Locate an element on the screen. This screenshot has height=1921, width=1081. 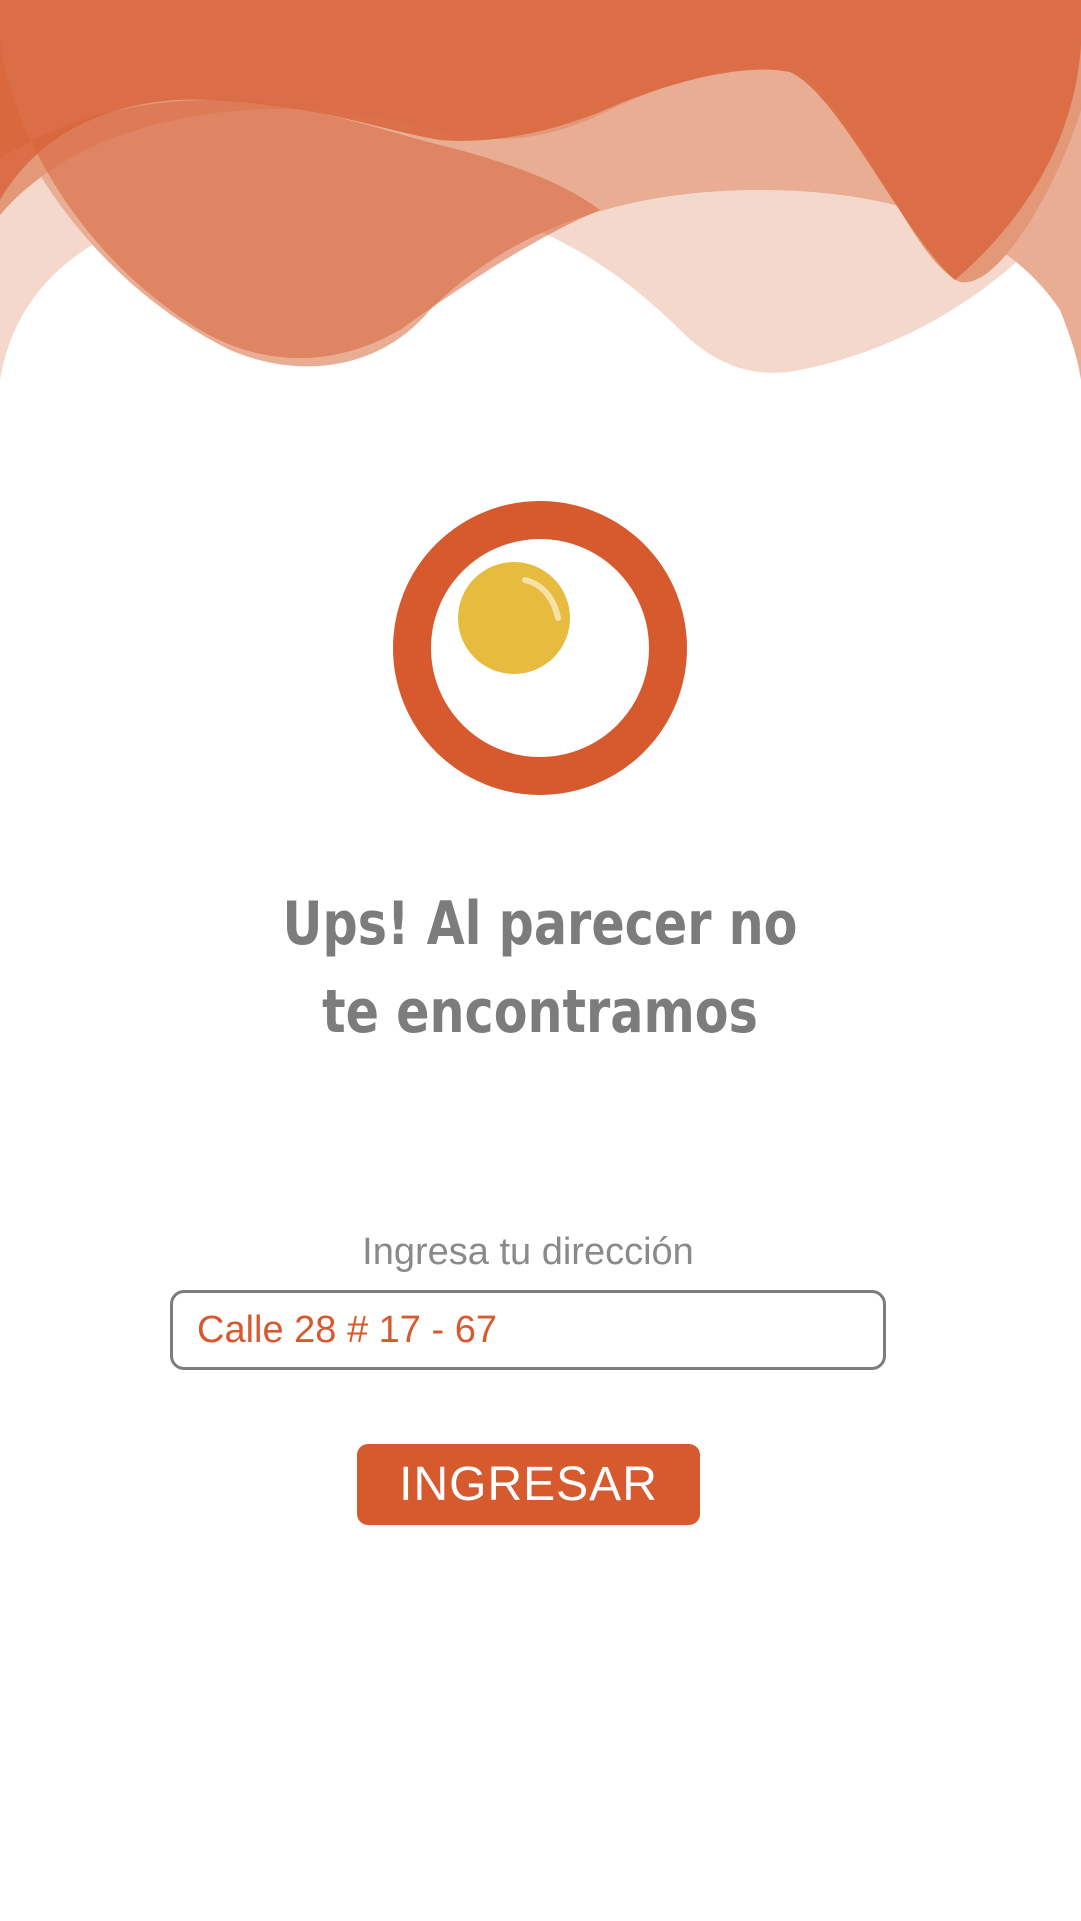
not-found-message-line2: te encontramos is located at coordinates (540, 1012).